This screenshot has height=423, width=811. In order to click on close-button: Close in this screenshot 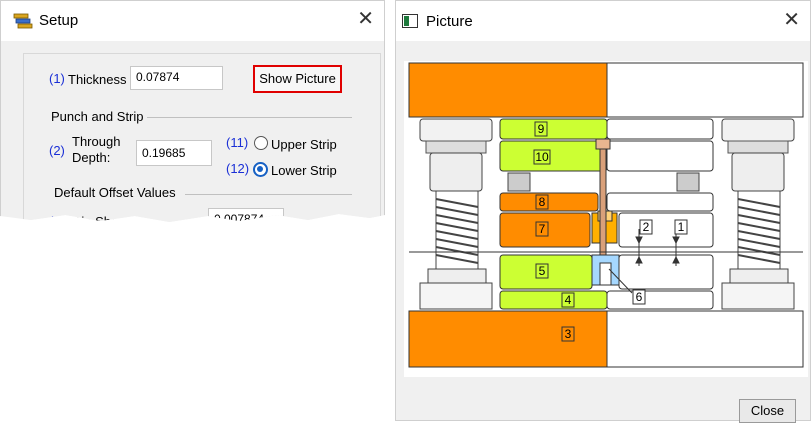, I will do `click(767, 411)`.